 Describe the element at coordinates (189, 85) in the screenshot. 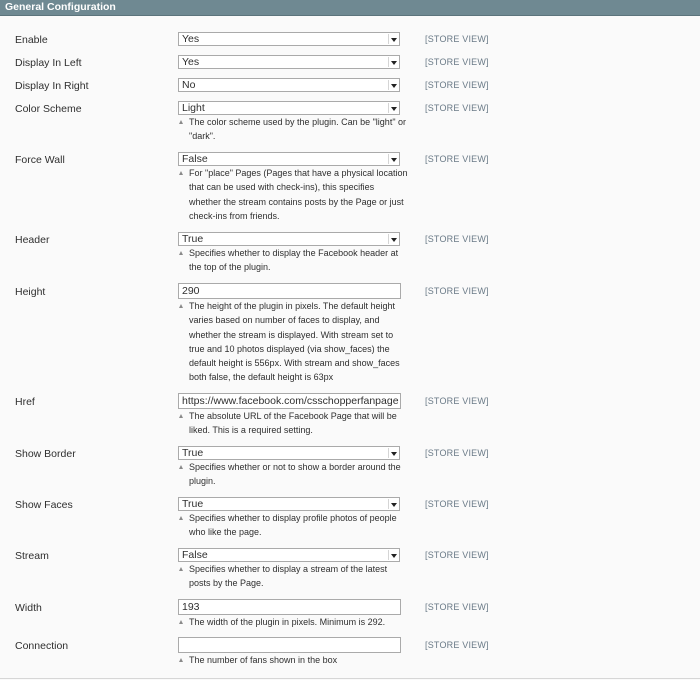

I see `display-in-right-select-value: No` at that location.